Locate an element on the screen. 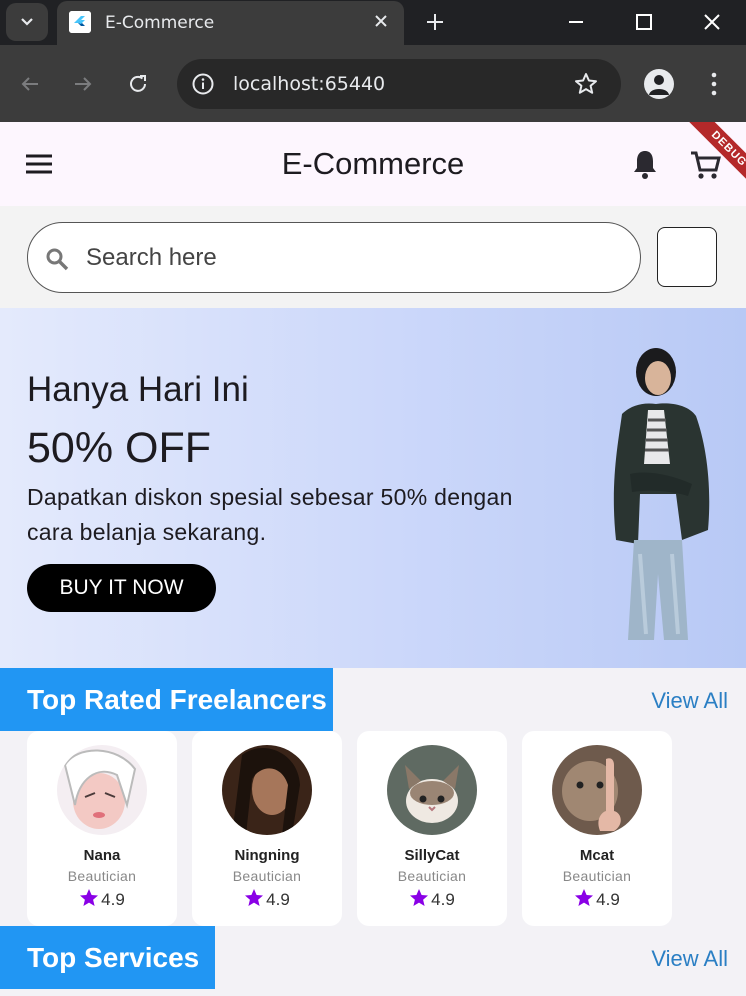 This screenshot has height=996, width=746. services-view-all-link: View All is located at coordinates (689, 959).